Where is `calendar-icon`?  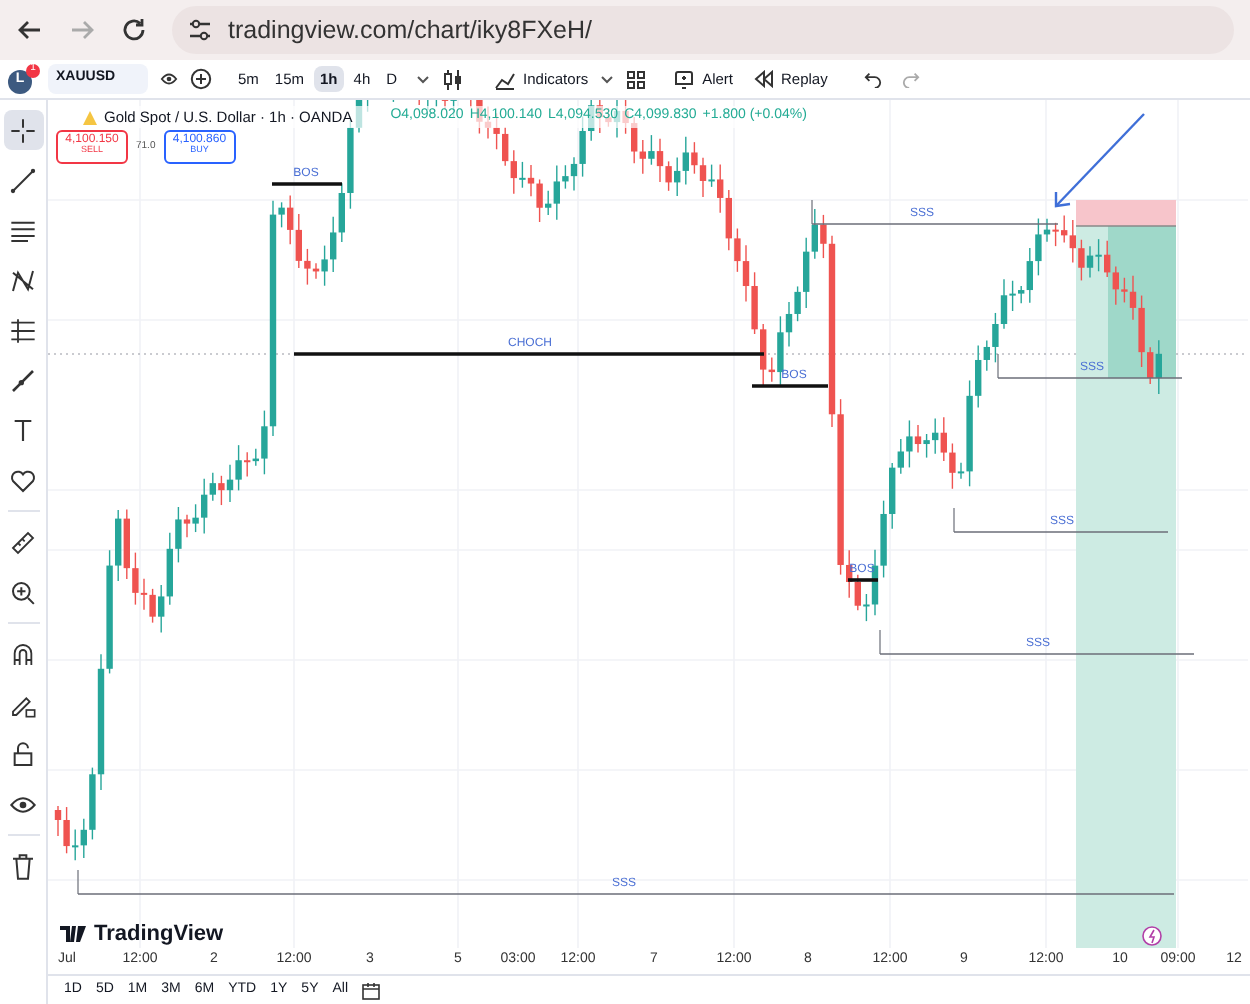
calendar-icon is located at coordinates (371, 990).